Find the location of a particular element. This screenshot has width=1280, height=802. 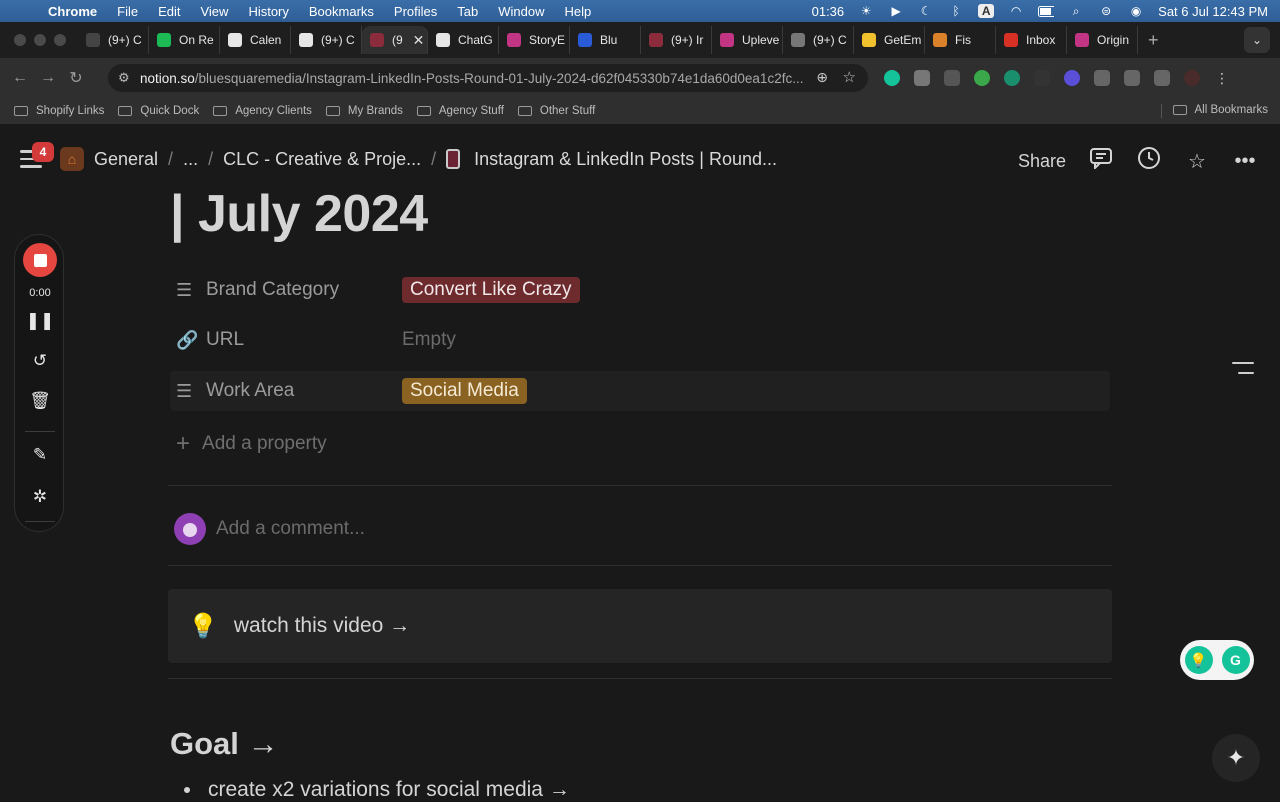

bookmark-quick-dock: Quick Dock is located at coordinates (158, 111).